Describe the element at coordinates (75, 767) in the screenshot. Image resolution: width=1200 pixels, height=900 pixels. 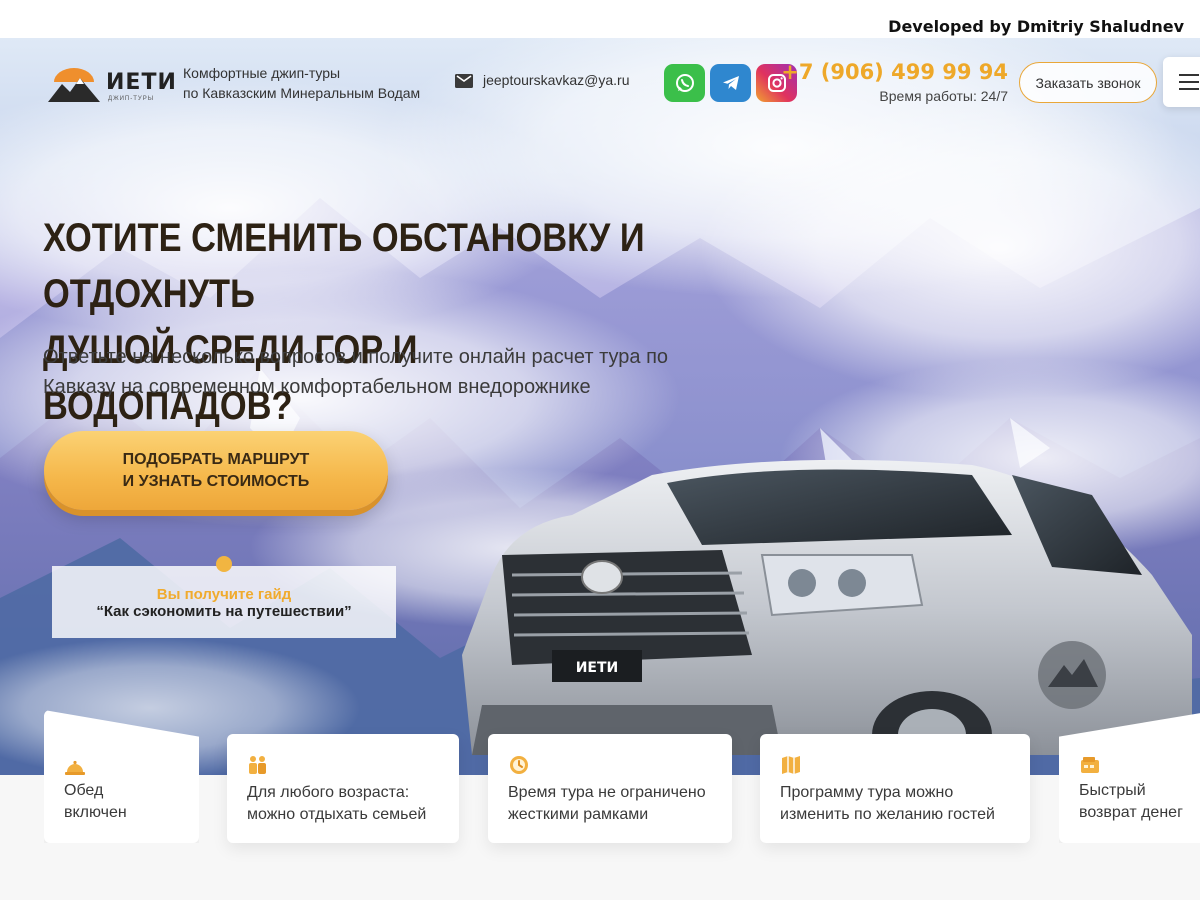
I see `cloche-icon` at that location.